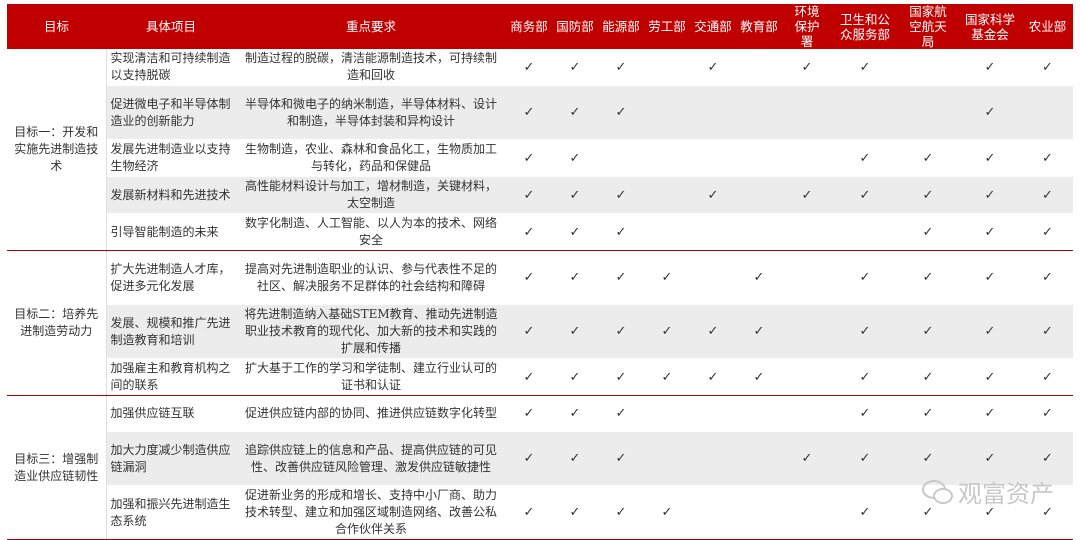 The height and width of the screenshot is (540, 1080). I want to click on goal-cell: 目标三：增强制造业供应链韧性, so click(57, 467).